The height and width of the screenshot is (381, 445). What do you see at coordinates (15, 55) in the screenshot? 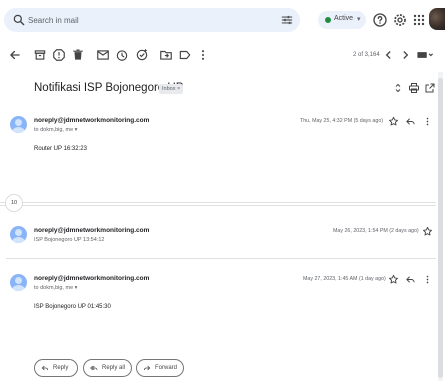
I see `back-icon` at bounding box center [15, 55].